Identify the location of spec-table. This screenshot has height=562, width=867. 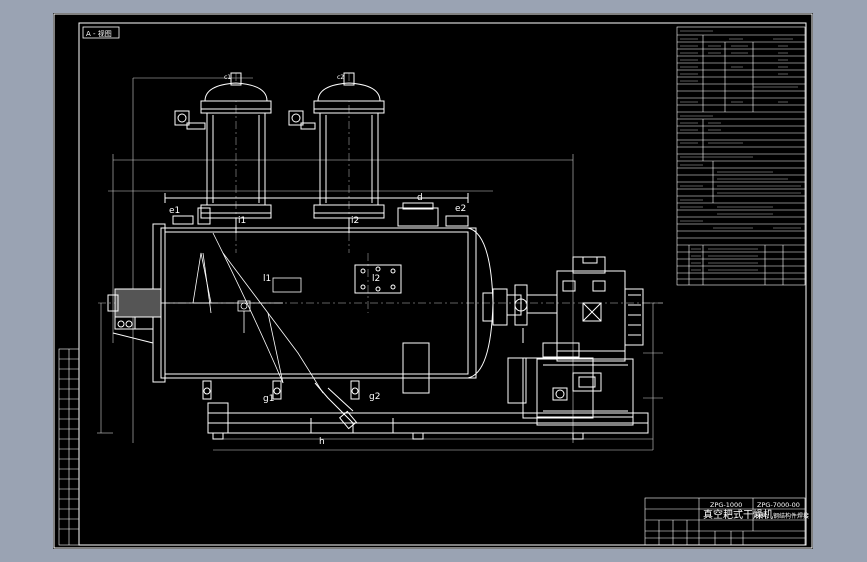
(741, 156).